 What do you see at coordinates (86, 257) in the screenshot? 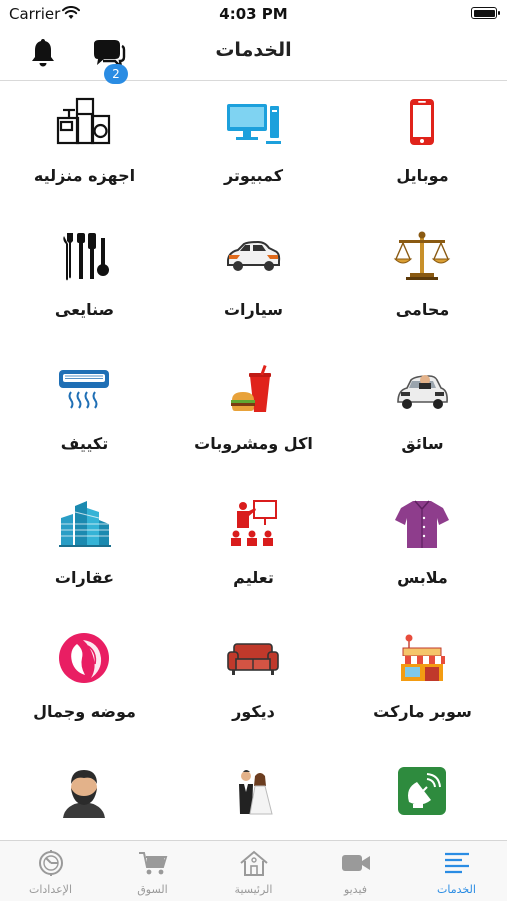
I see `tools-icon` at bounding box center [86, 257].